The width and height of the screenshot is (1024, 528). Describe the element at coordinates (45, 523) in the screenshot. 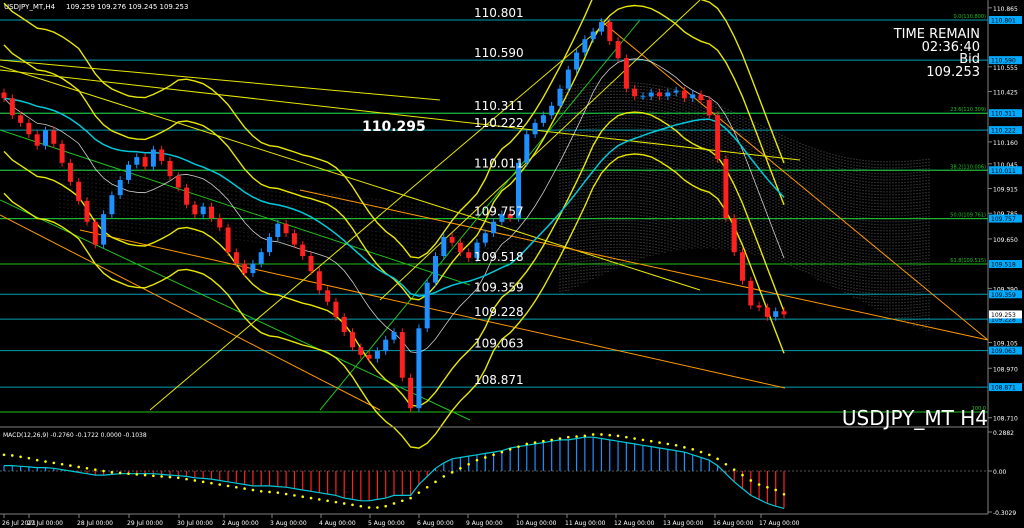

I see `time-tick-label: 27 Jul 00:00` at that location.